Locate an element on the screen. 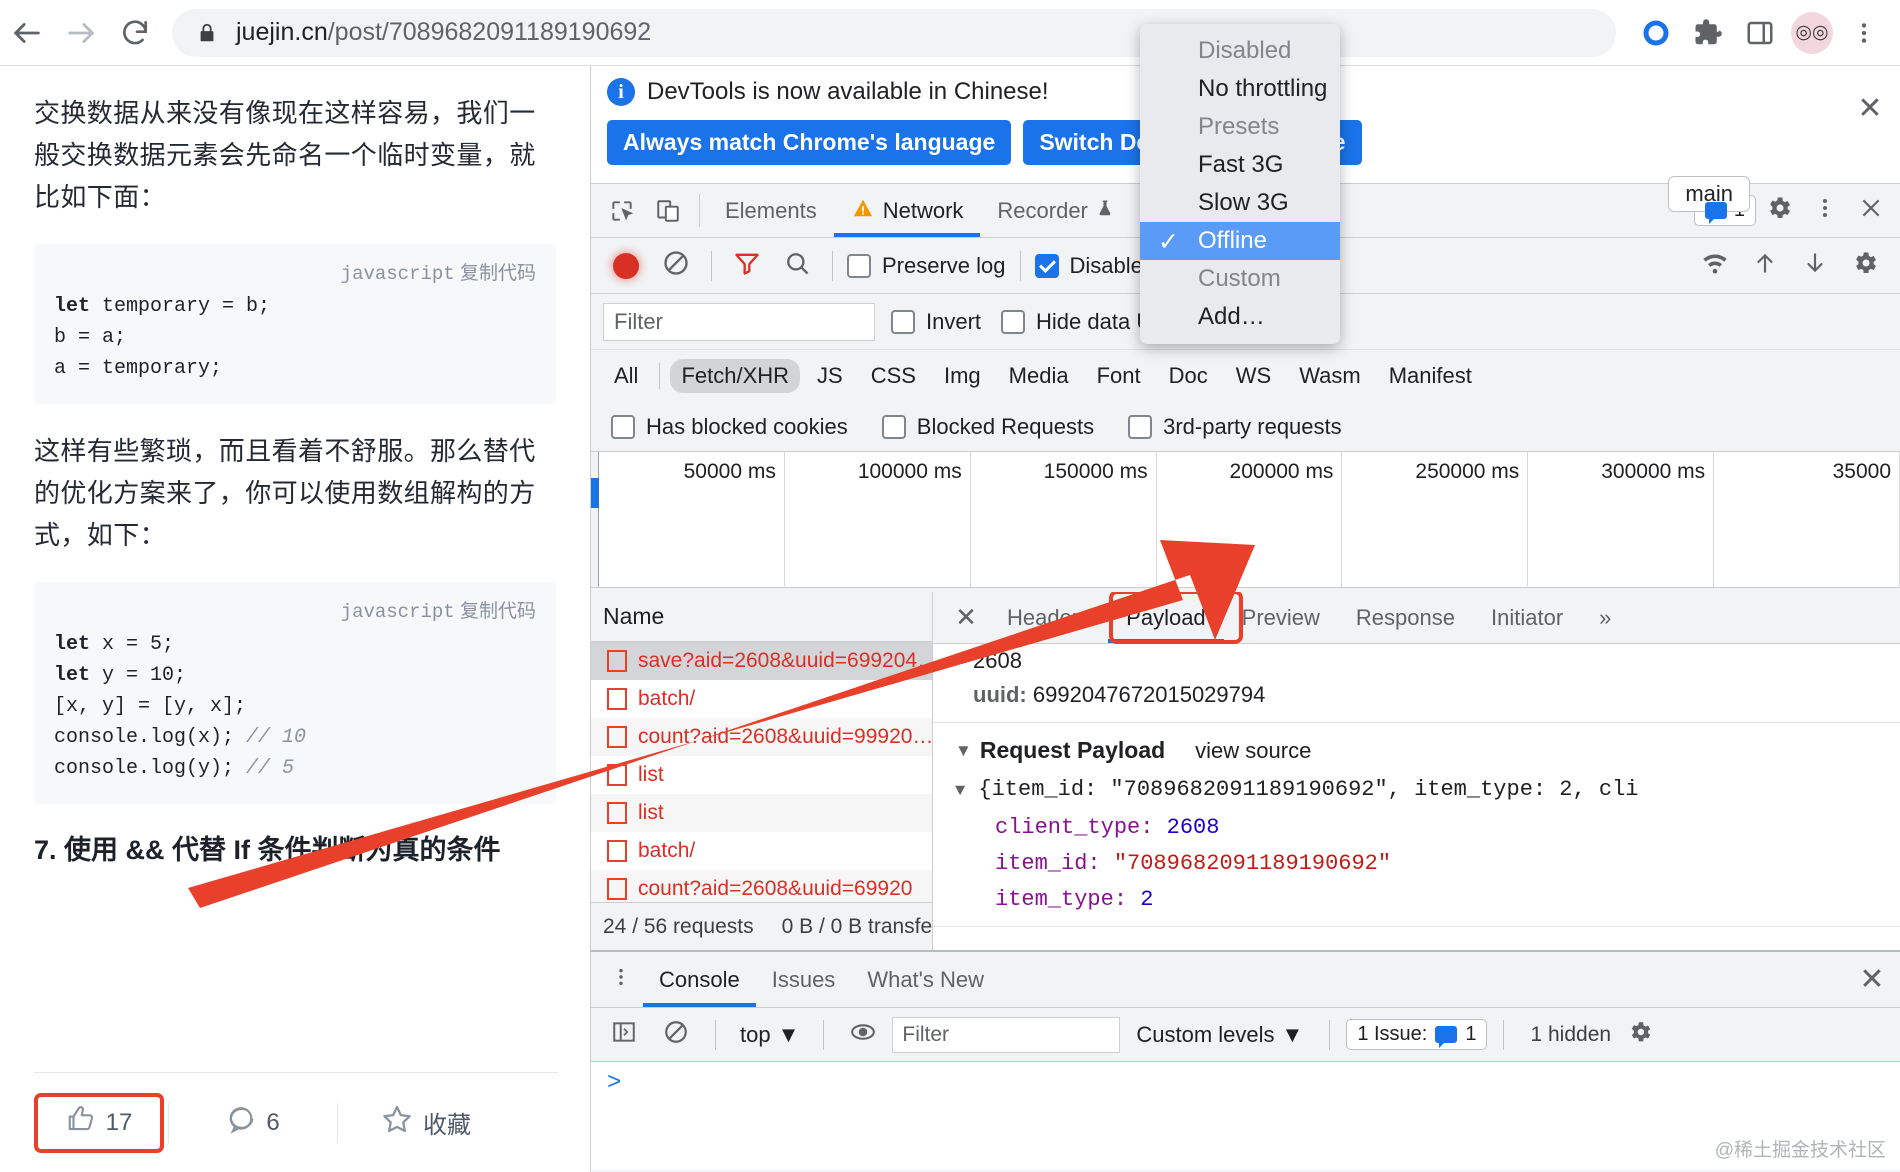 The height and width of the screenshot is (1172, 1900). console-output-area: > is located at coordinates (1245, 1116).